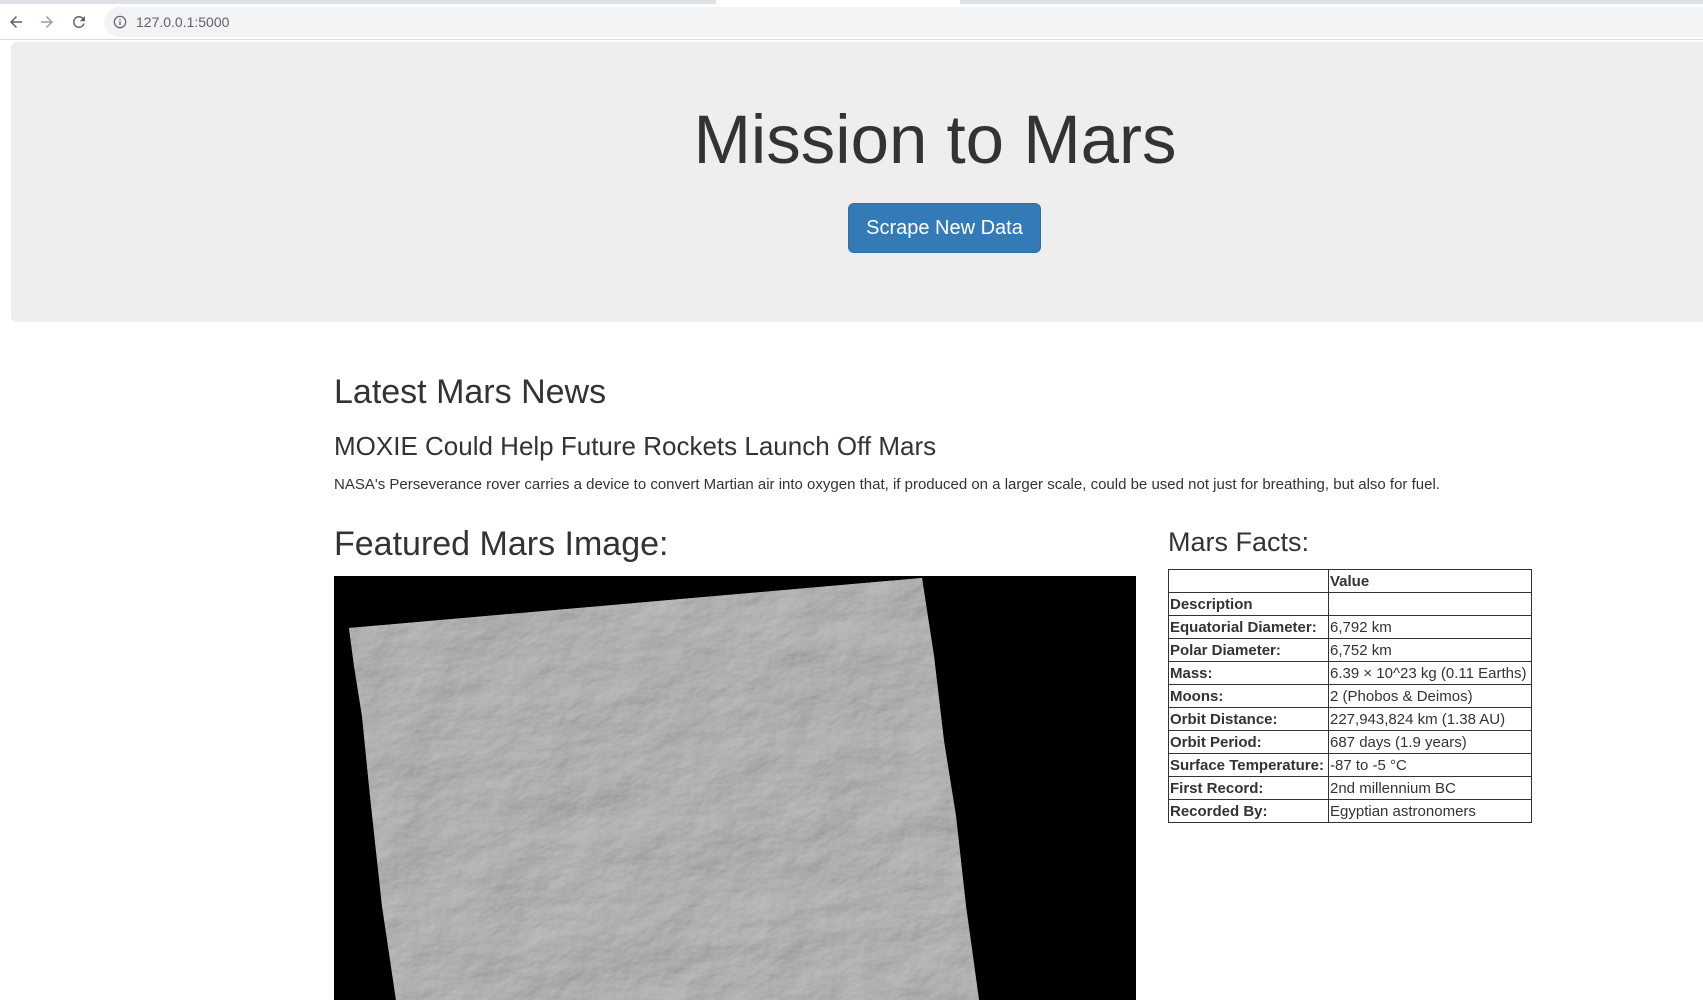 The height and width of the screenshot is (1000, 1703). Describe the element at coordinates (1430, 765) in the screenshot. I see `fact-value: -87 to -5 °C` at that location.